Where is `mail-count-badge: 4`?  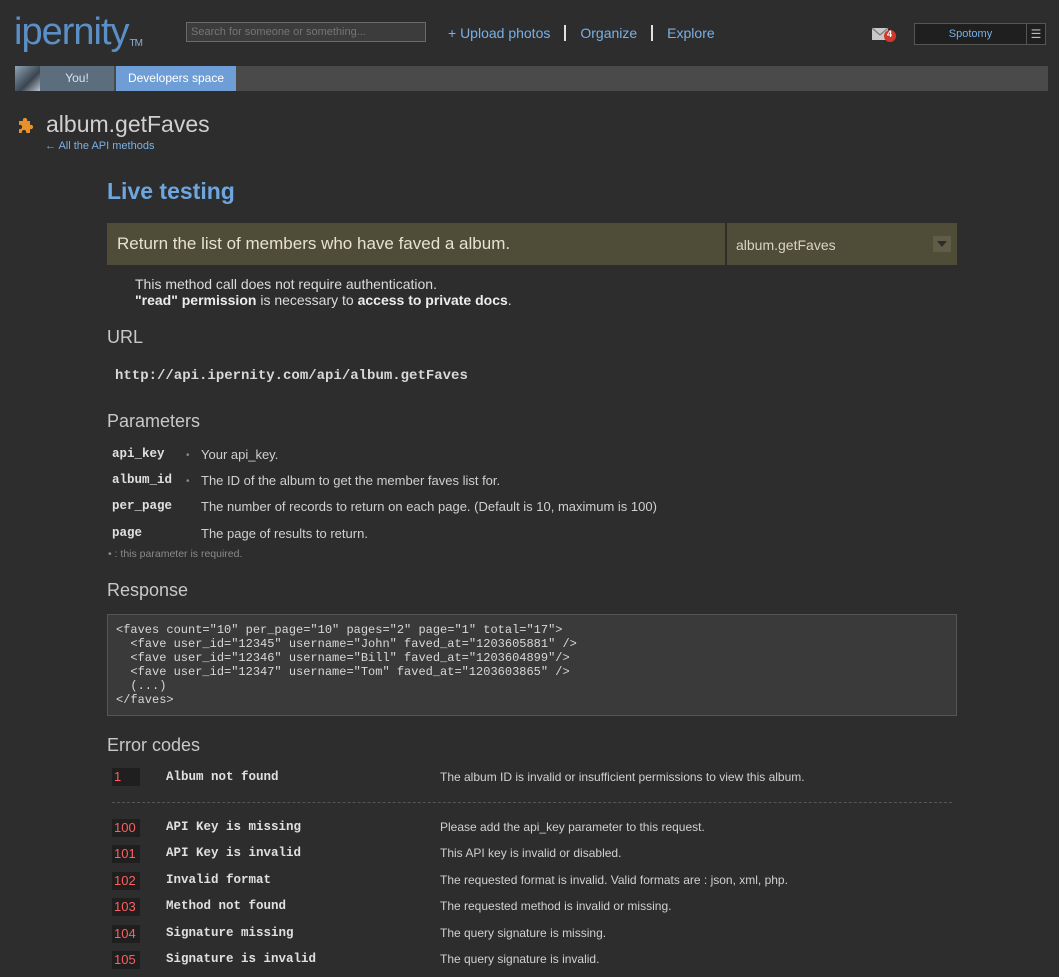 mail-count-badge: 4 is located at coordinates (890, 34).